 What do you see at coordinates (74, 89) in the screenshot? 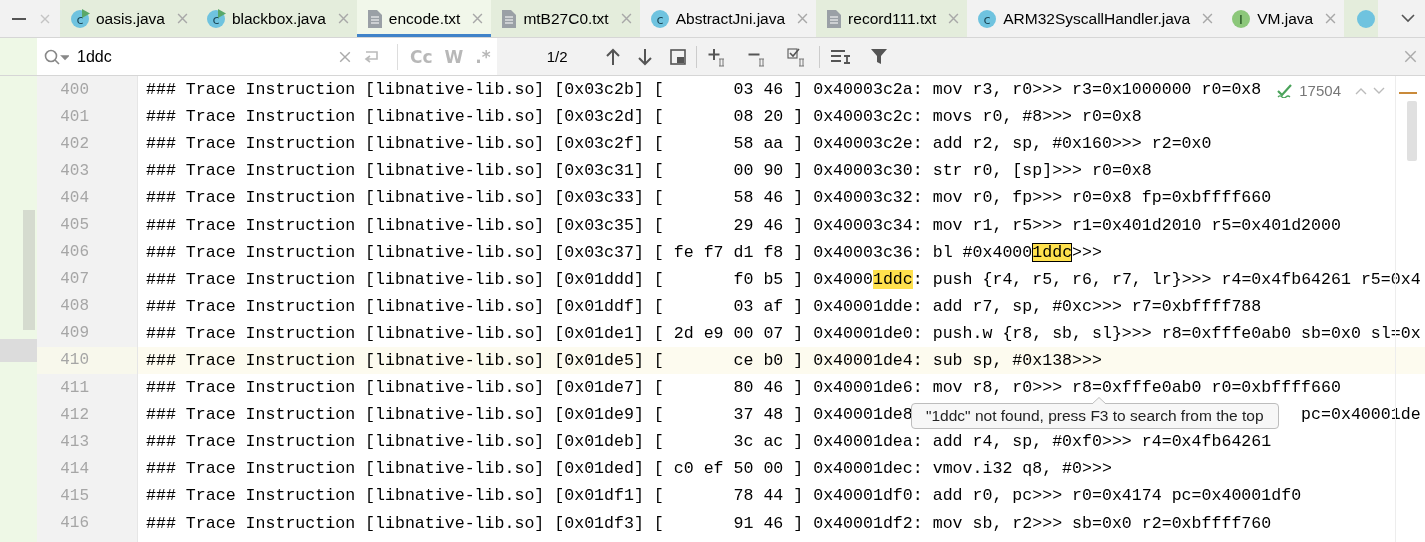
I see `line-number: 400` at bounding box center [74, 89].